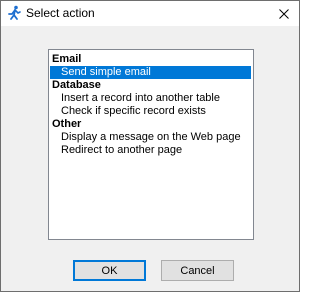 This screenshot has width=320, height=292. Describe the element at coordinates (150, 13) in the screenshot. I see `title-bar: Select action` at that location.